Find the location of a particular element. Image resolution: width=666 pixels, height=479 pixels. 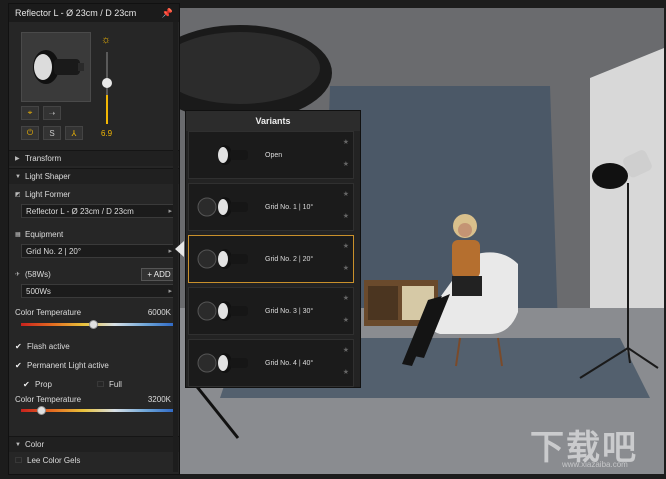

variant-item: Open ★ ★ is located at coordinates (271, 155).